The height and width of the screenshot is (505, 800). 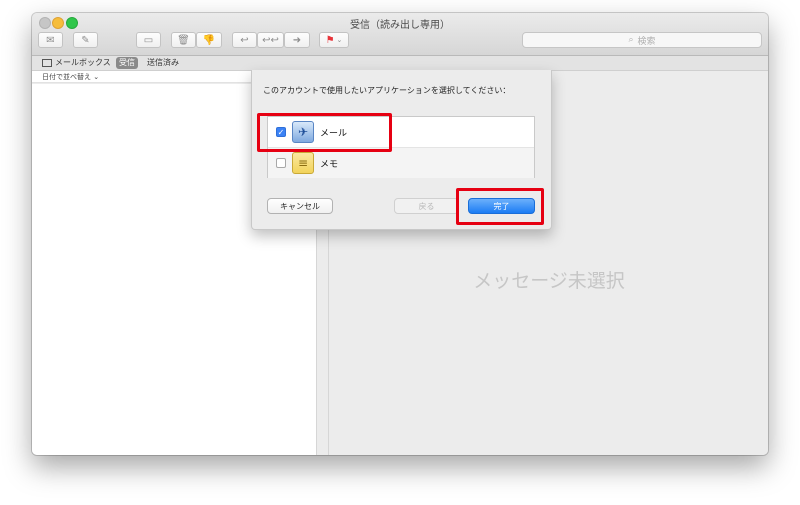 What do you see at coordinates (646, 41) in the screenshot?
I see `search-placeholder: 検索` at bounding box center [646, 41].